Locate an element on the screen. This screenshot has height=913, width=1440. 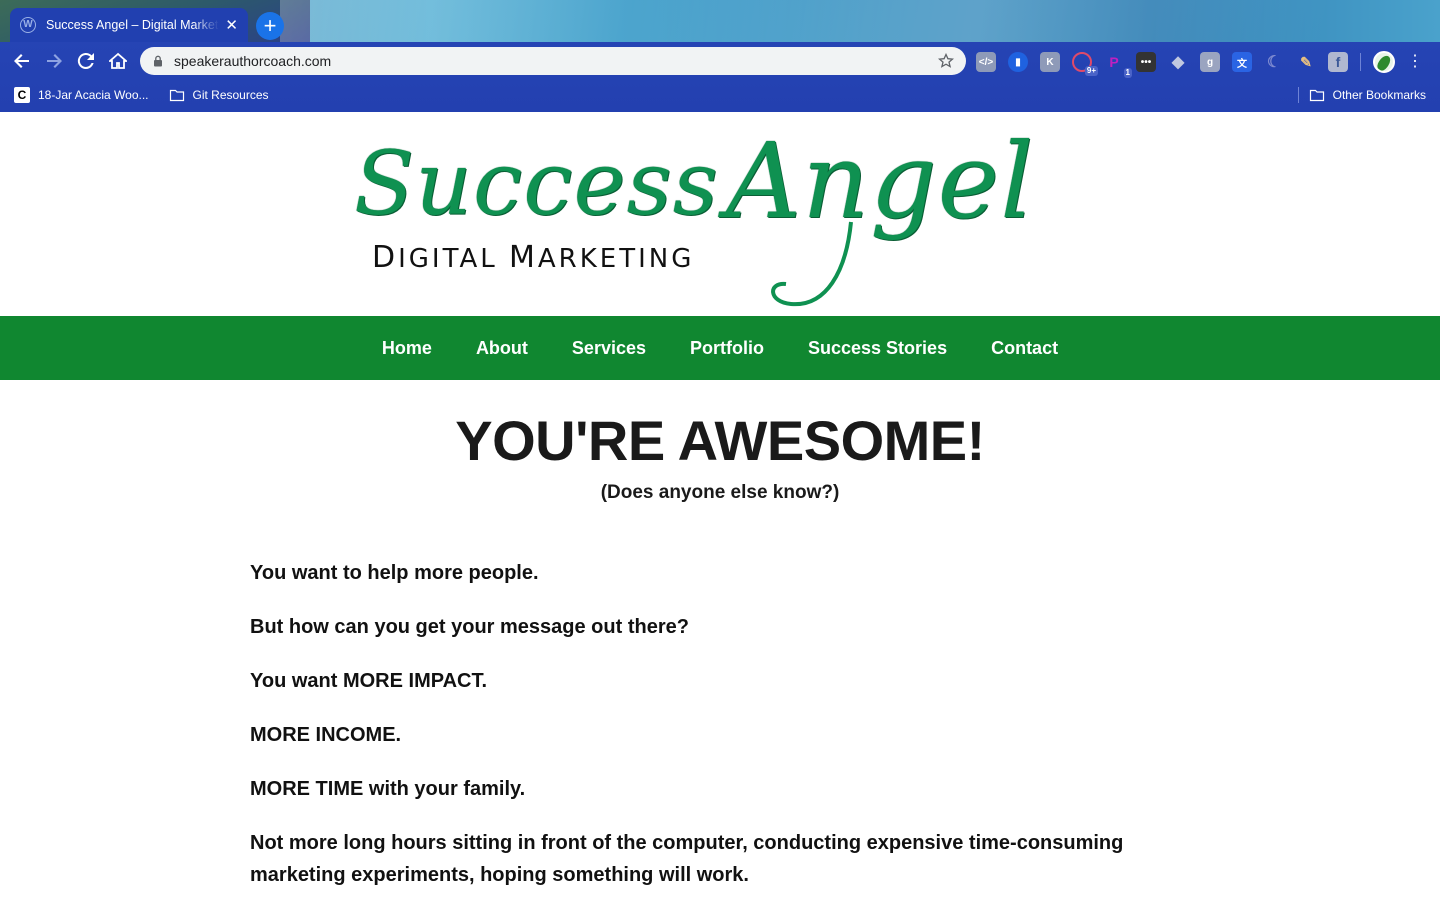
site-logo: Success Angel DIGITAL MARKETING is located at coordinates (726, 214).